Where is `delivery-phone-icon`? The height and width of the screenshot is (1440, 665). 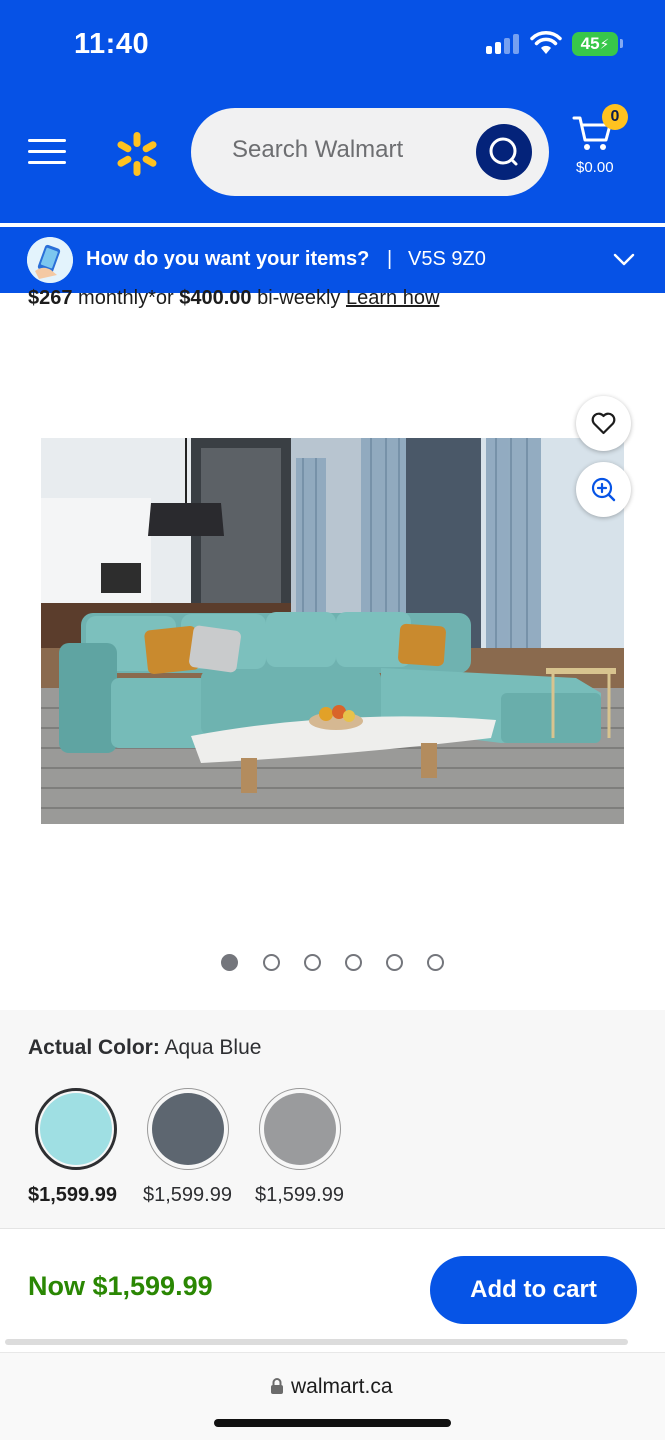 delivery-phone-icon is located at coordinates (50, 260).